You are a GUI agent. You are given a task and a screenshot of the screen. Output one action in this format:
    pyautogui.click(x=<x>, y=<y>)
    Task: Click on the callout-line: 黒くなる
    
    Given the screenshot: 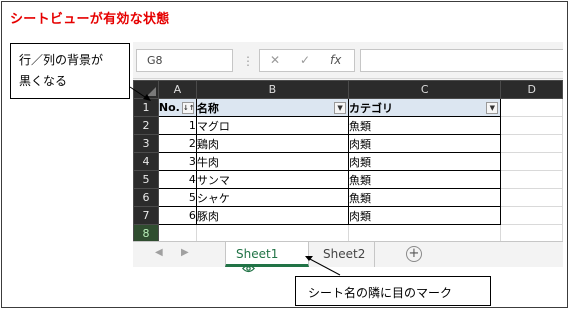 What is the action you would take?
    pyautogui.click(x=43, y=81)
    